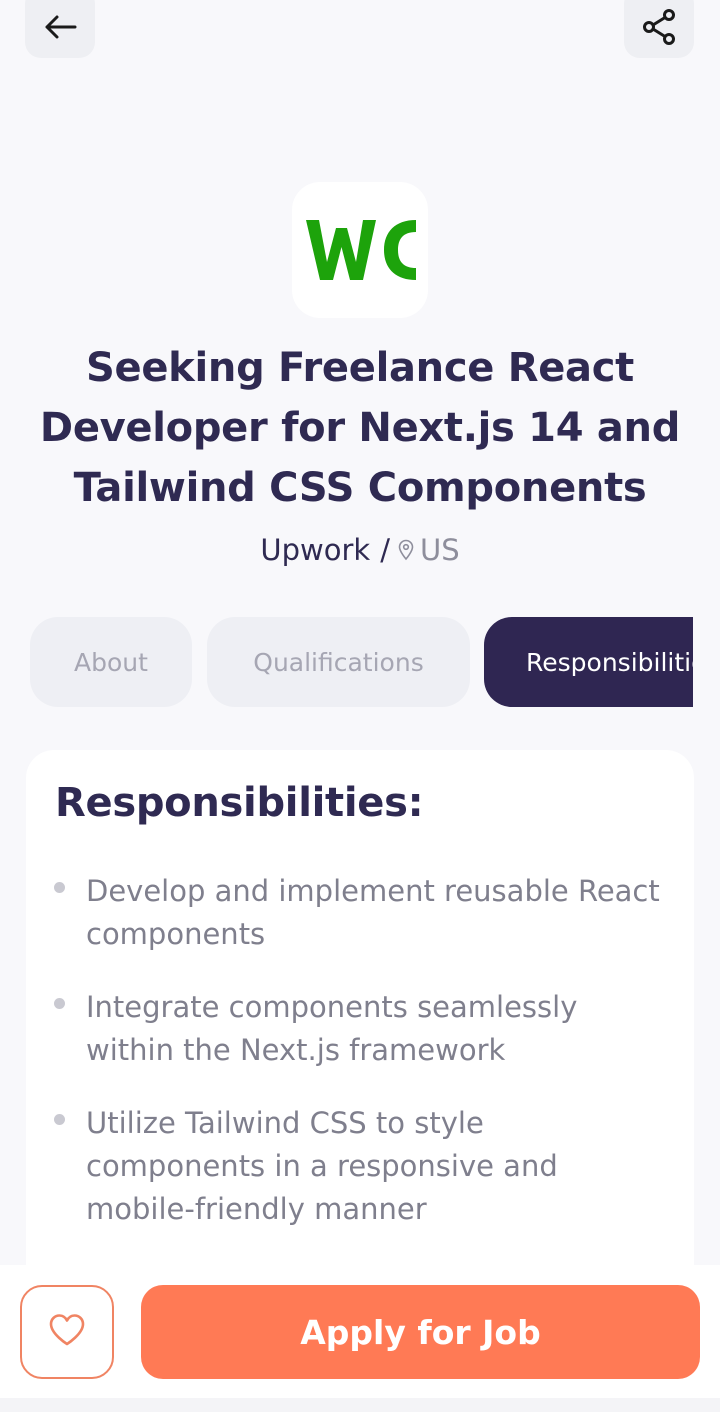 The image size is (720, 1412). I want to click on favorite-button, so click(67, 1332).